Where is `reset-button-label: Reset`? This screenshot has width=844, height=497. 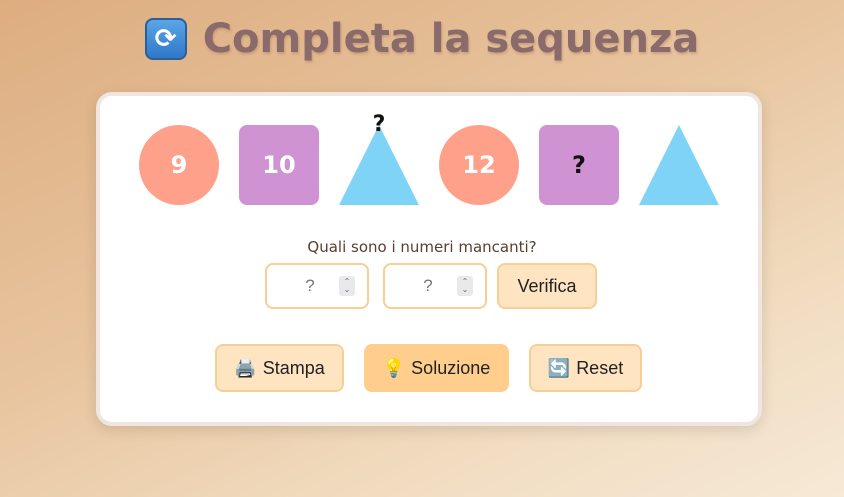
reset-button-label: Reset is located at coordinates (600, 367).